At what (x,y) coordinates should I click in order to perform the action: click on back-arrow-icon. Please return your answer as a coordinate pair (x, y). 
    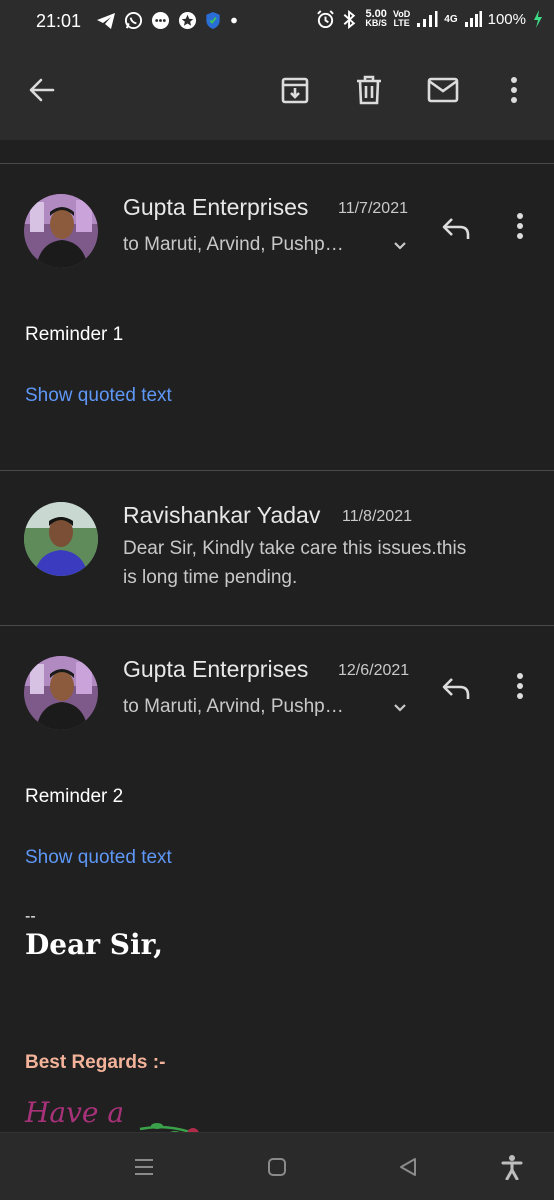
    Looking at the image, I should click on (42, 90).